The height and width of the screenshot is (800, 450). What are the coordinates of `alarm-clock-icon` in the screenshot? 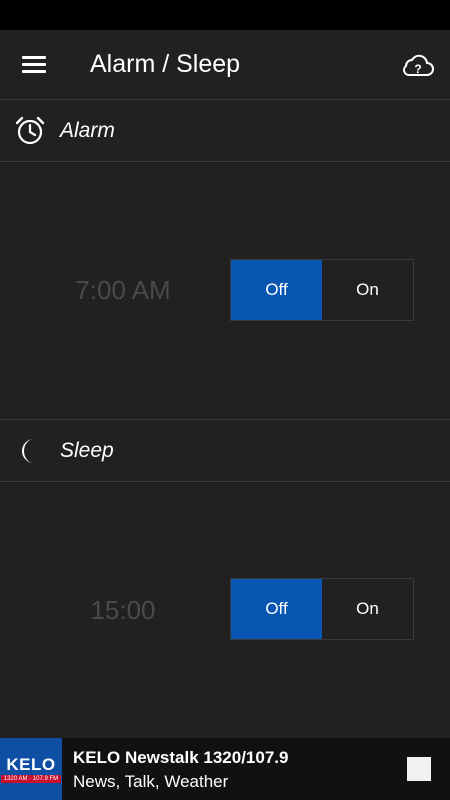 It's located at (30, 131).